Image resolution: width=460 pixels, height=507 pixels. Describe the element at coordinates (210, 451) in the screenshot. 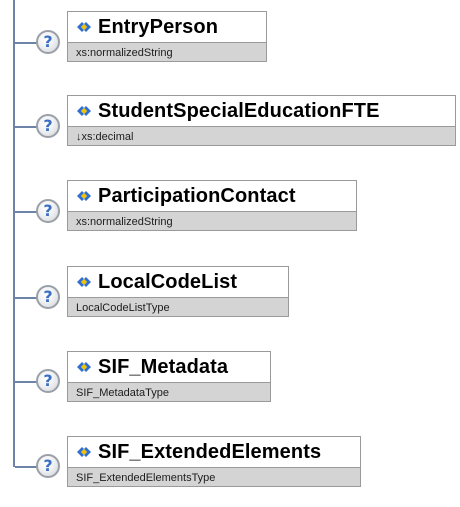

I see `element-name: SIF_ExtendedElements` at that location.